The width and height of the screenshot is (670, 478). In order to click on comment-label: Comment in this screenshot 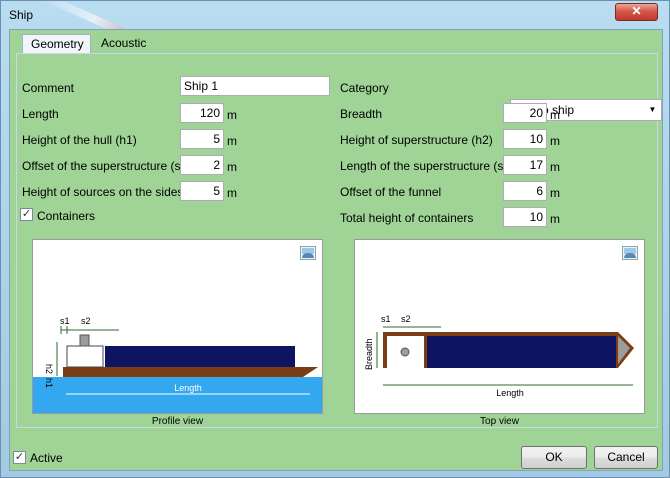, I will do `click(48, 88)`.